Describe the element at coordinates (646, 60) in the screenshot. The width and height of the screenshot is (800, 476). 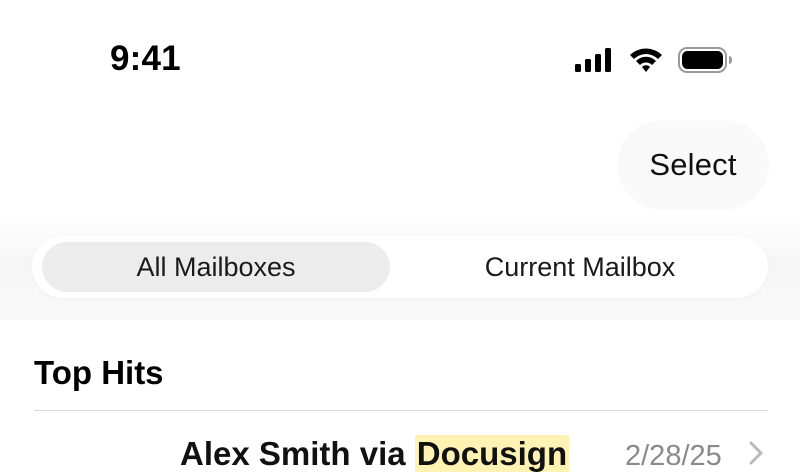
I see `wifi-icon` at that location.